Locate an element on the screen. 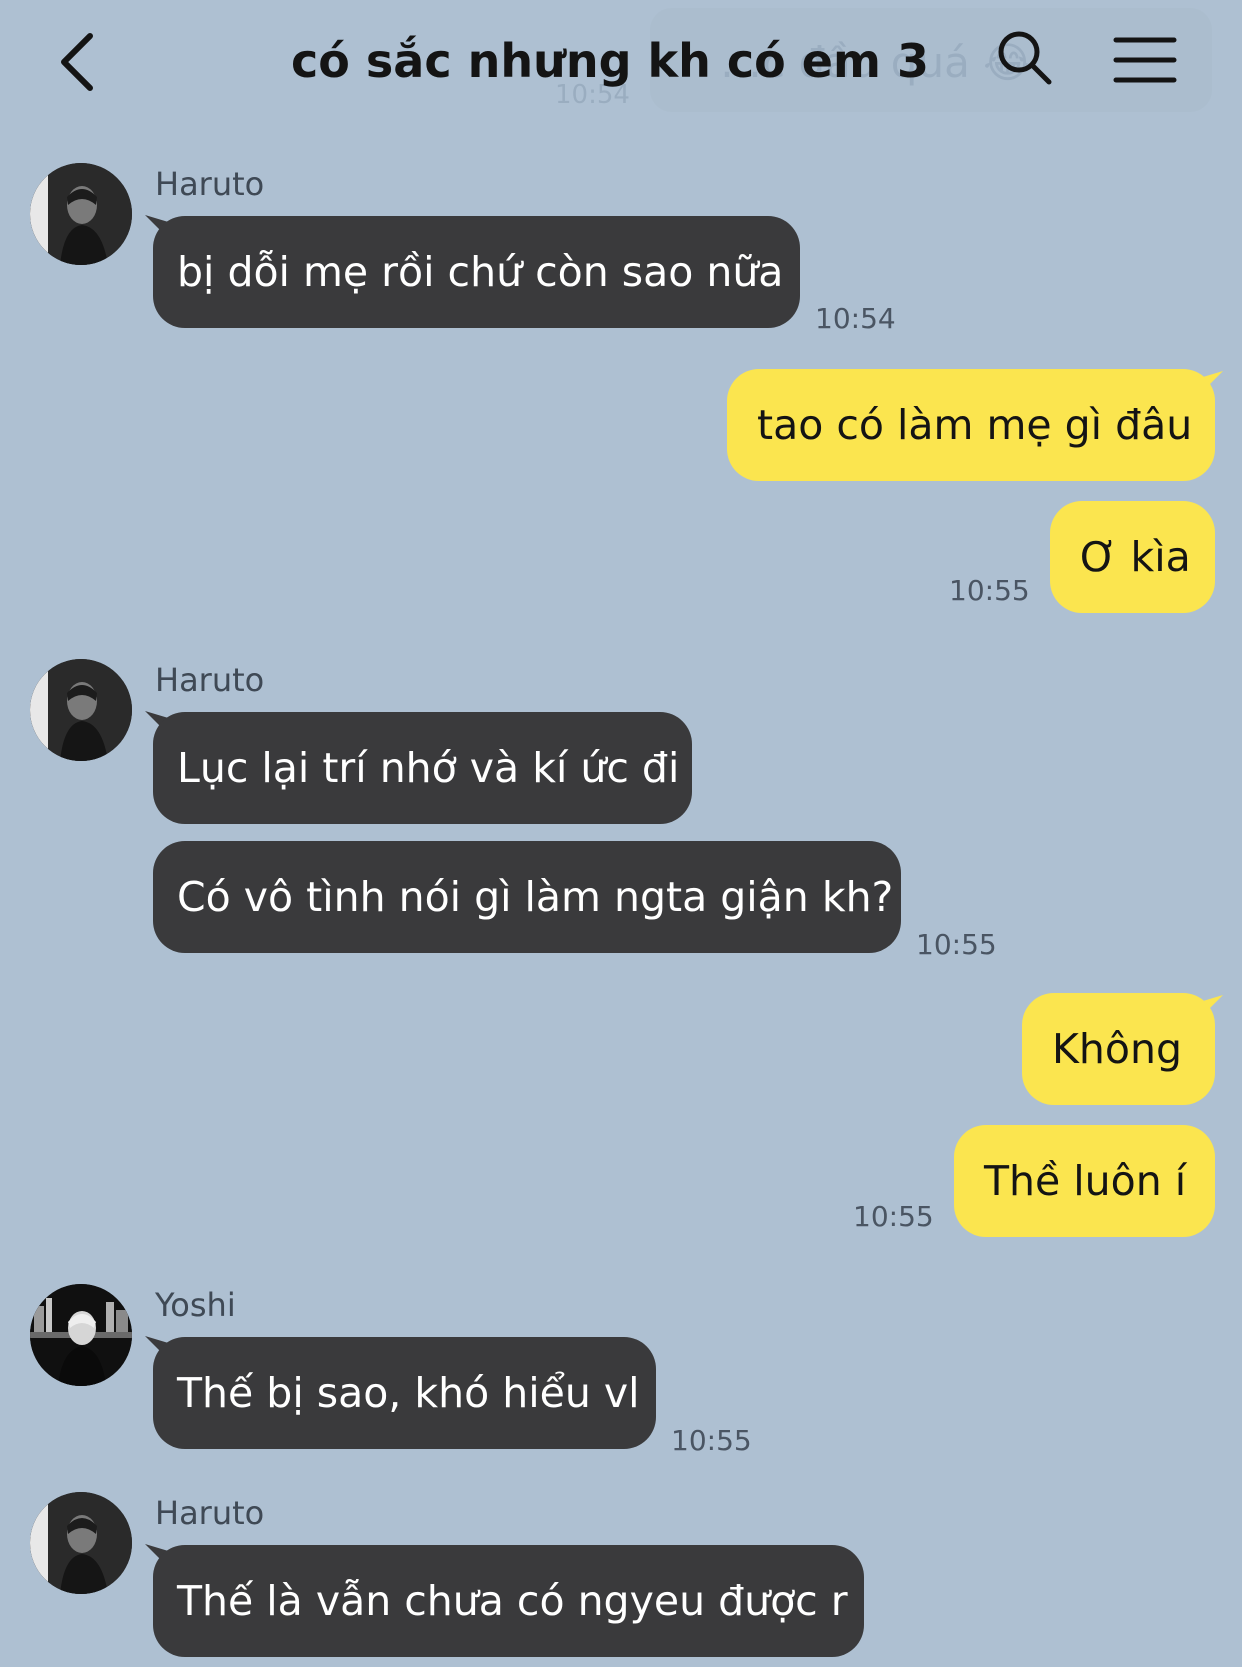 This screenshot has width=1242, height=1667. message-time: 10:54 is located at coordinates (855, 318).